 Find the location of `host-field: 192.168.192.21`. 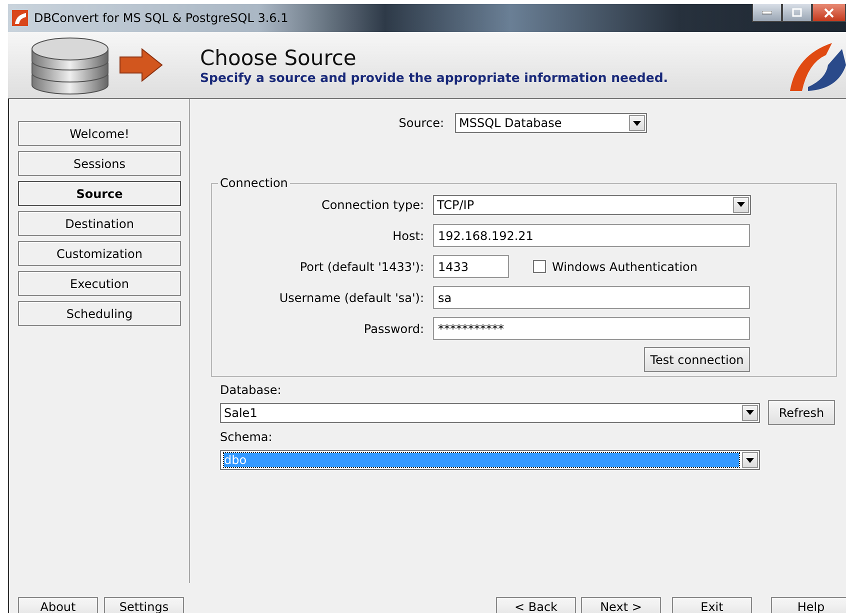

host-field: 192.168.192.21 is located at coordinates (591, 235).